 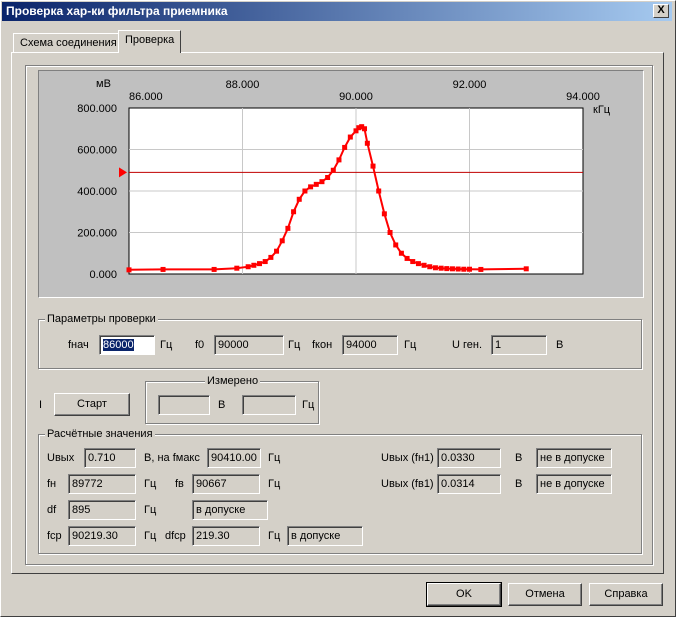 What do you see at coordinates (464, 594) in the screenshot?
I see `ok-button: OK` at bounding box center [464, 594].